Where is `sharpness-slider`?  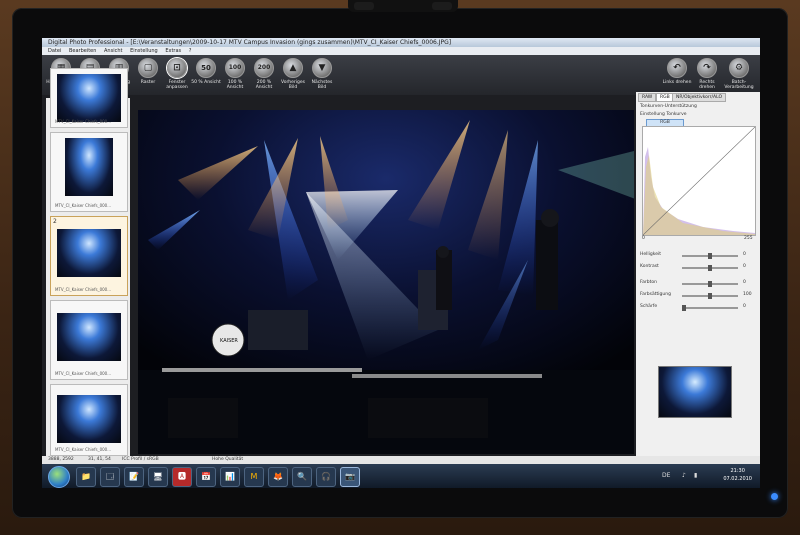
sharpness-slider is located at coordinates (710, 308).